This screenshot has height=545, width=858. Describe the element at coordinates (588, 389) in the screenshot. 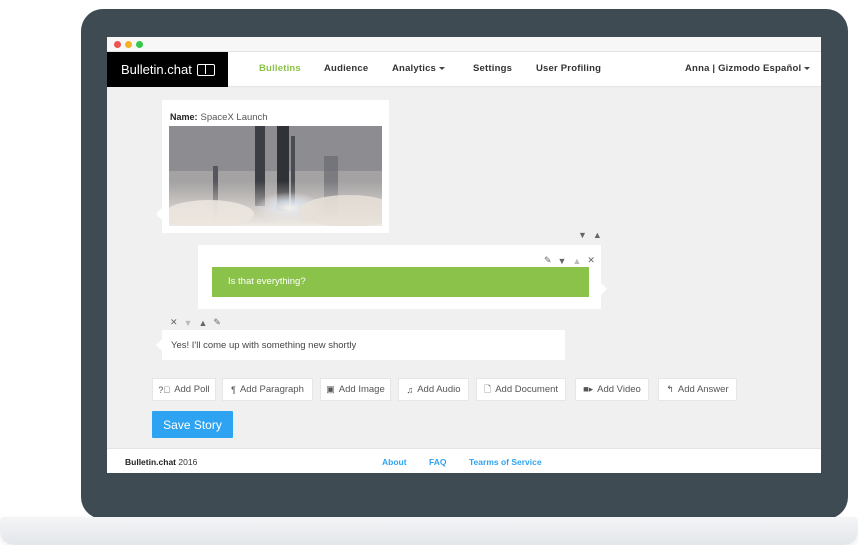

I see `video-camera-icon: ■▸` at that location.